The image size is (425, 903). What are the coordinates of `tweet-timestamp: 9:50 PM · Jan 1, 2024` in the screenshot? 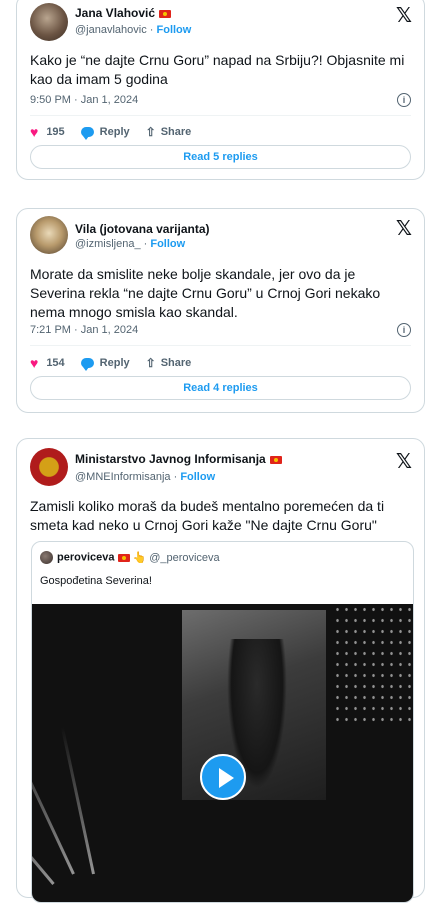 It's located at (84, 100).